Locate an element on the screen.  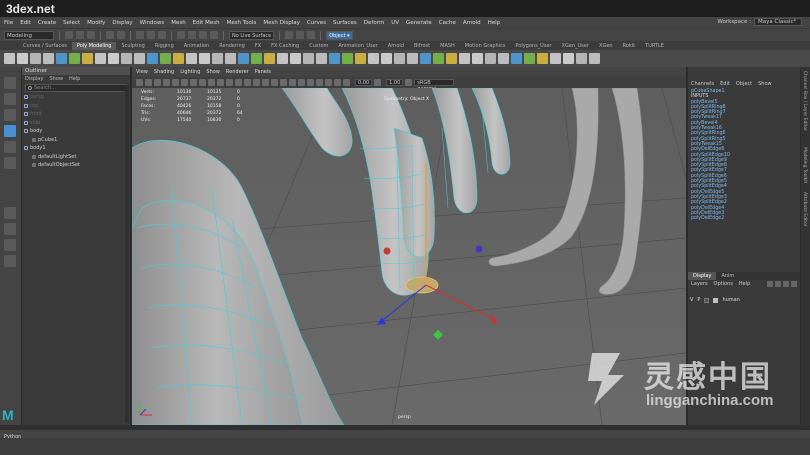
shadows-icon is located at coordinates (274, 82).